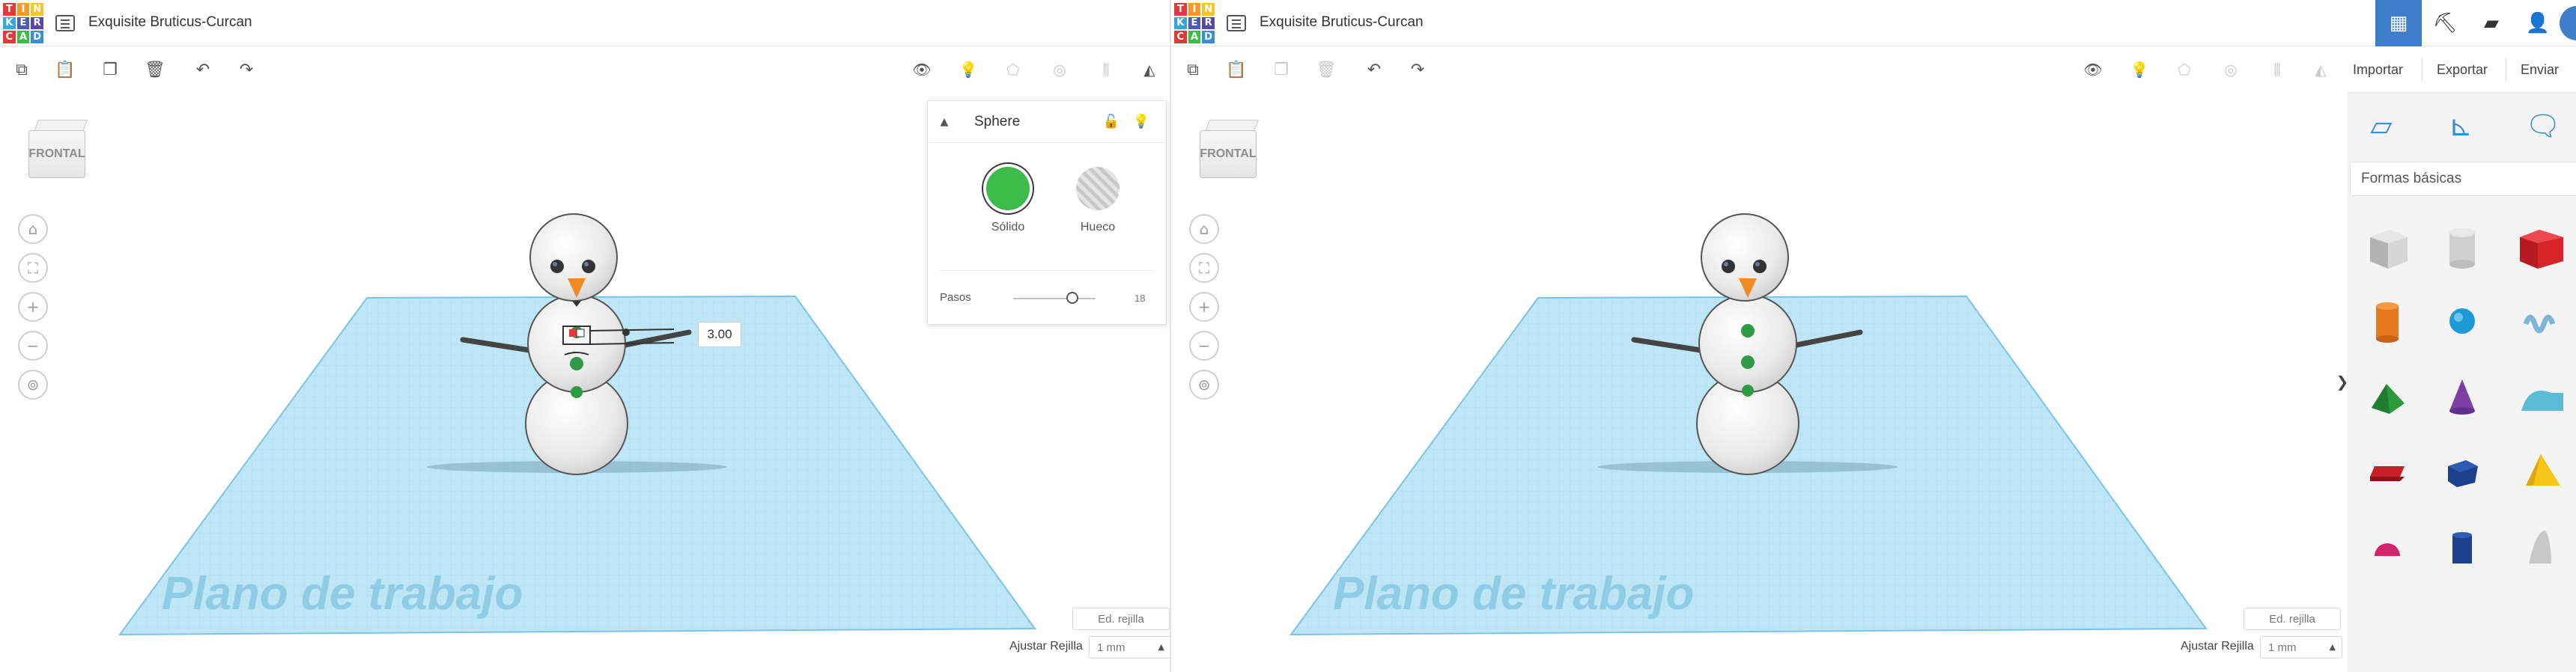 The image size is (2576, 672). What do you see at coordinates (997, 122) in the screenshot?
I see `shape-name: Sphere` at bounding box center [997, 122].